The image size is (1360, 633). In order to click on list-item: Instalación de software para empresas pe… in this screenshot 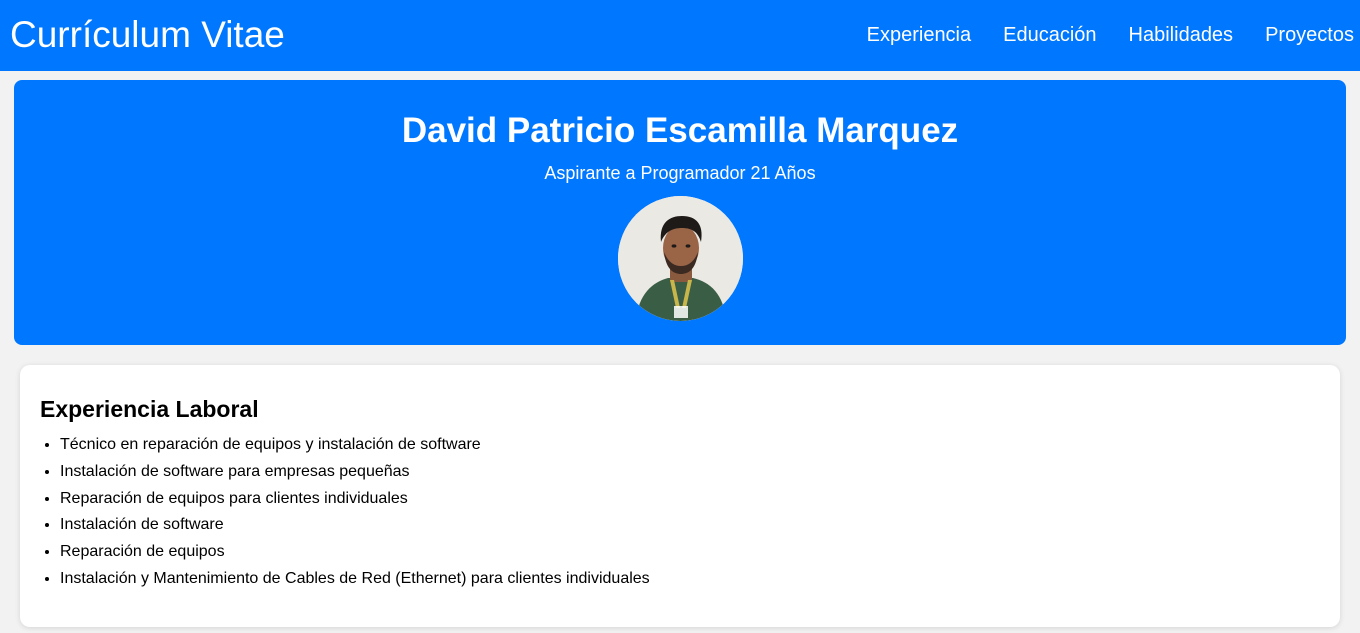, I will do `click(355, 472)`.